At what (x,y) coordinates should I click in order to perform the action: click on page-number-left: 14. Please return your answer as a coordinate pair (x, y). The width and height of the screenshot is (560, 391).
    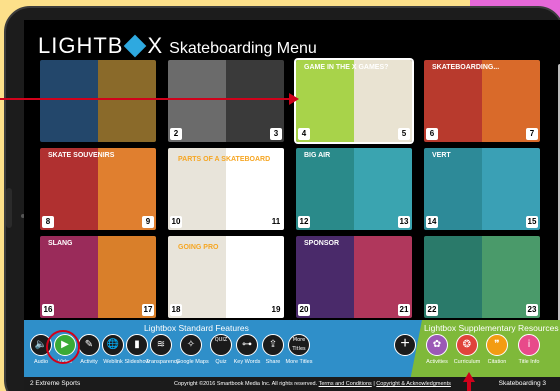
    Looking at the image, I should click on (432, 222).